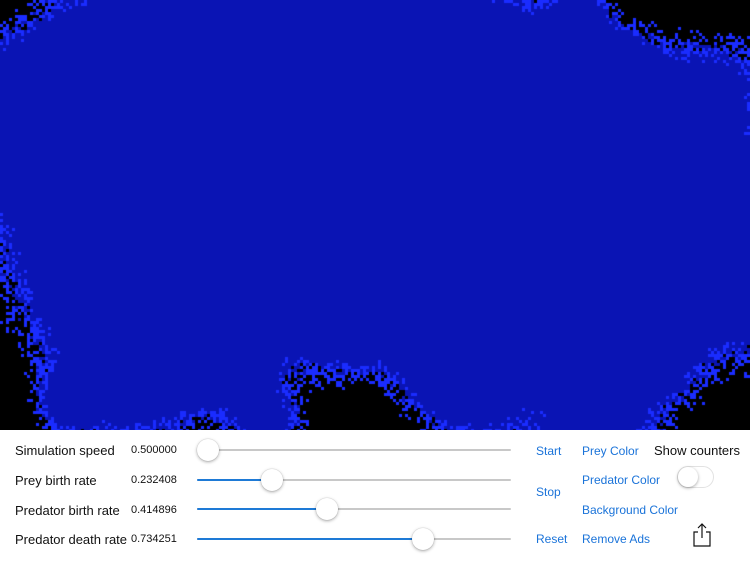 The height and width of the screenshot is (563, 750). I want to click on predator-birth-rate-slider, so click(354, 509).